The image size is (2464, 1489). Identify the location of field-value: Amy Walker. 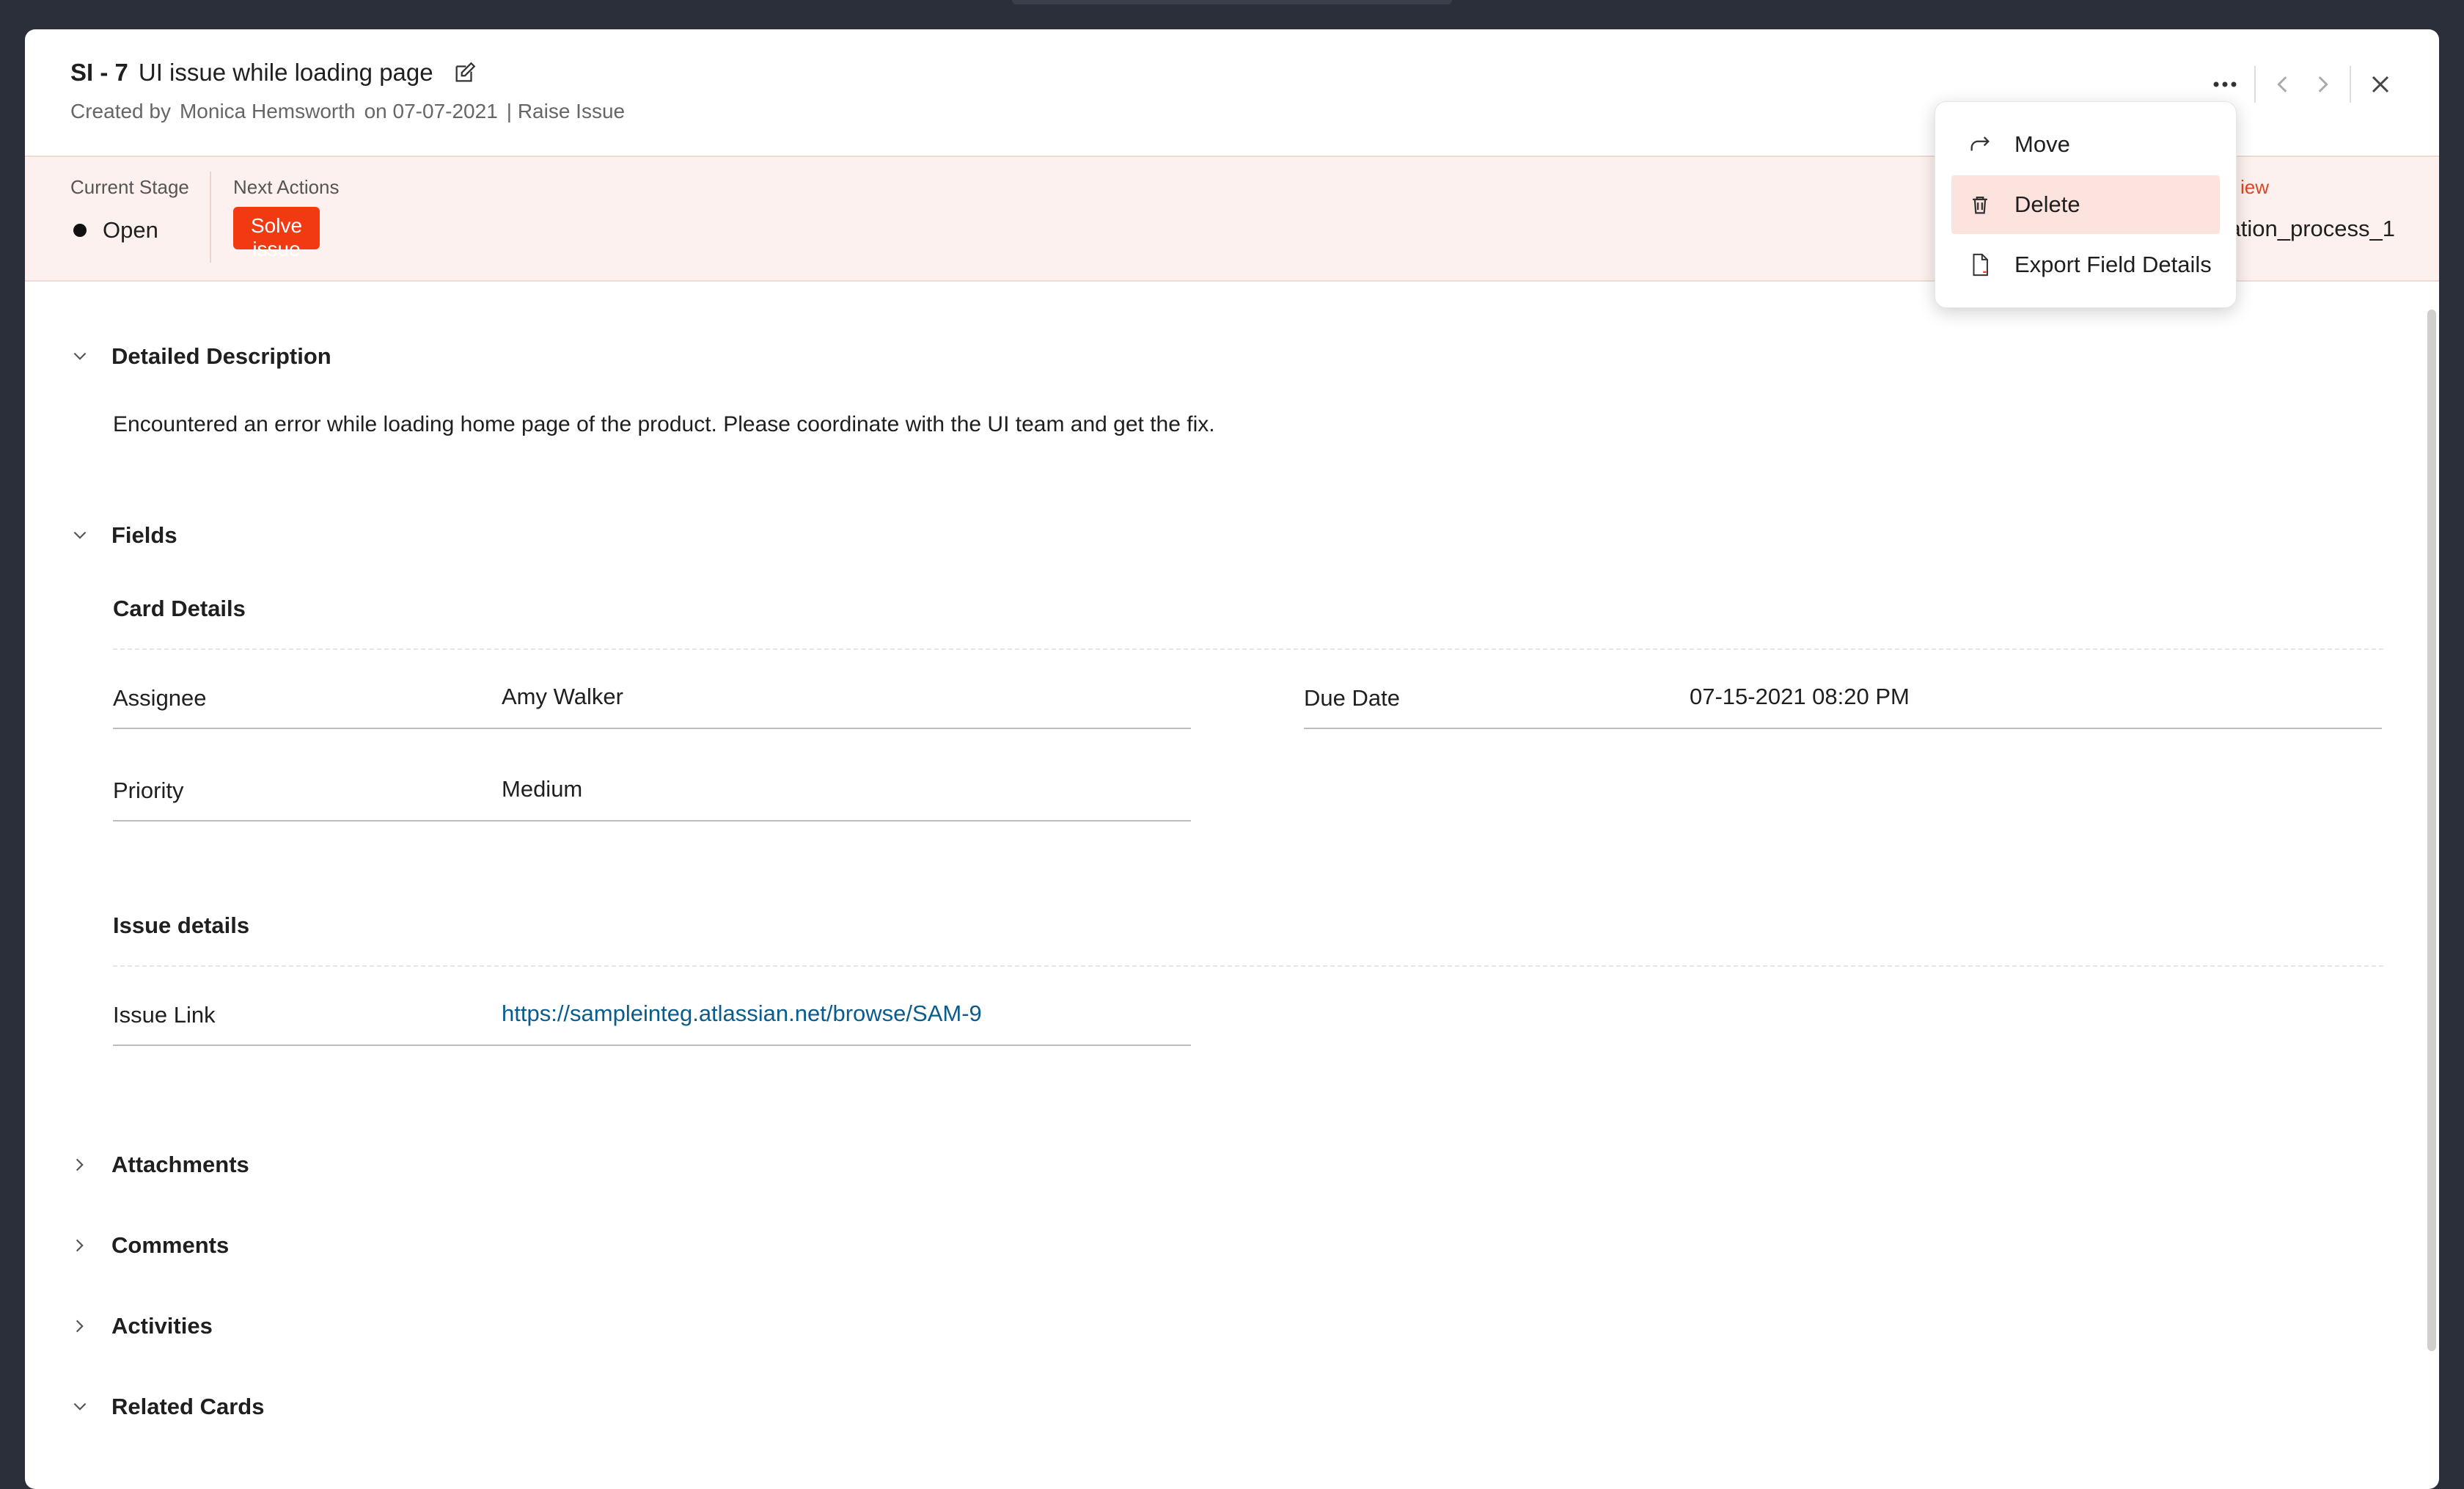
(562, 696).